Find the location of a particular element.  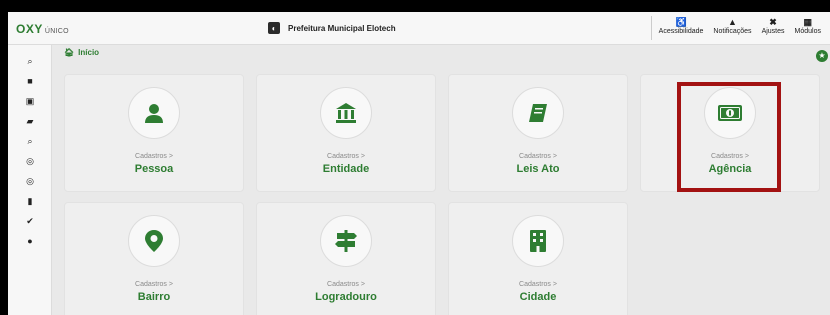

card-logradouro: Cadastros > Logradouro is located at coordinates (346, 258).